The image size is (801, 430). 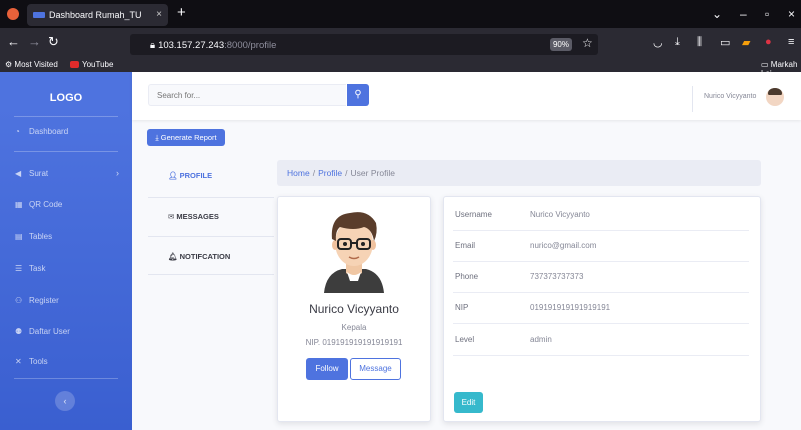 What do you see at coordinates (791, 42) in the screenshot?
I see `menu-icon: ≡` at bounding box center [791, 42].